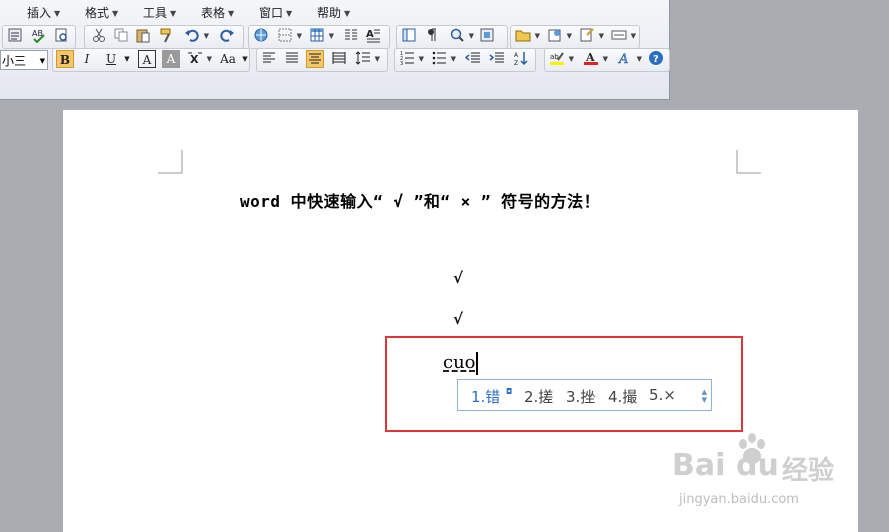 The height and width of the screenshot is (532, 889). Describe the element at coordinates (65, 59) in the screenshot. I see `bold-button: B` at that location.